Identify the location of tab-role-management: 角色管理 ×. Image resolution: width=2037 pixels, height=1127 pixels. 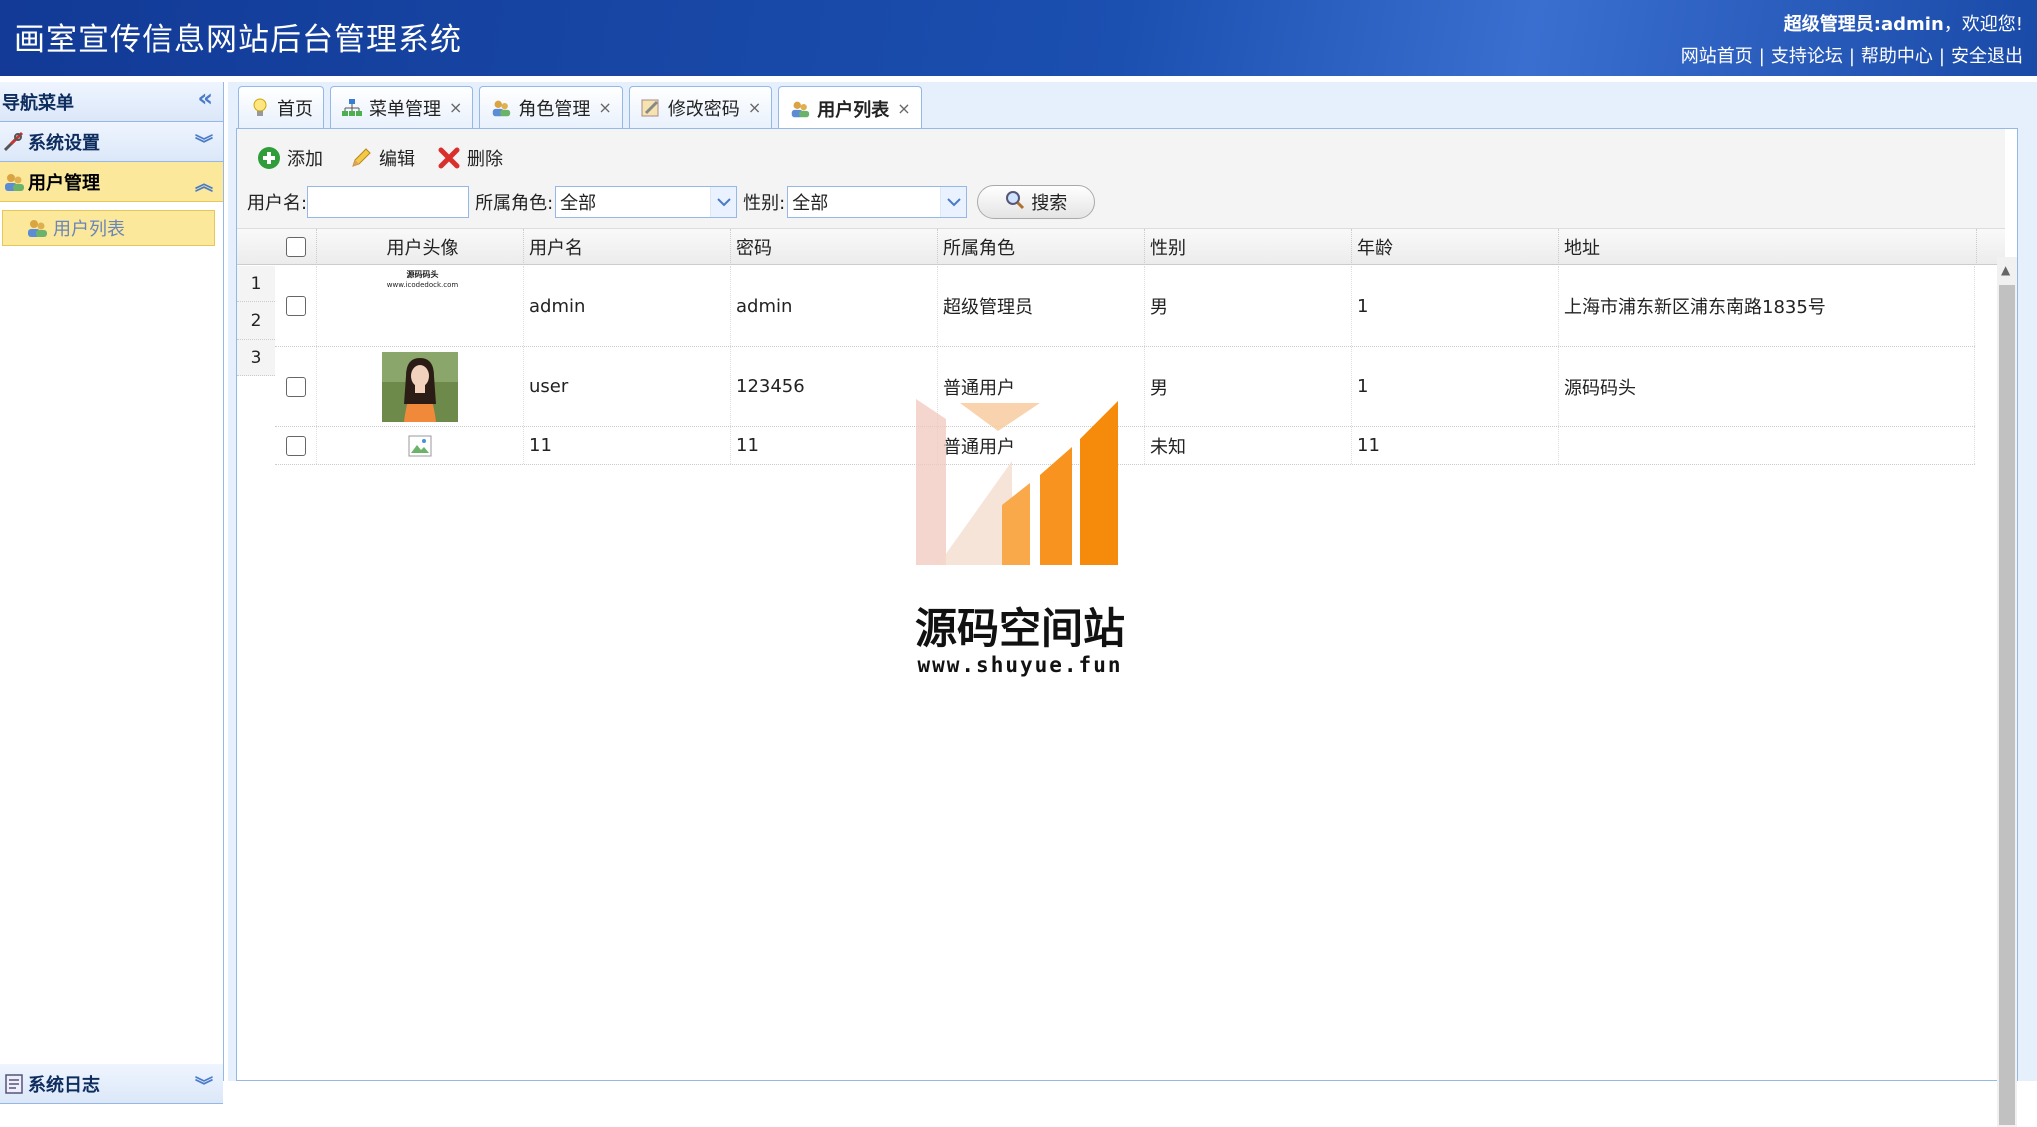
(551, 107).